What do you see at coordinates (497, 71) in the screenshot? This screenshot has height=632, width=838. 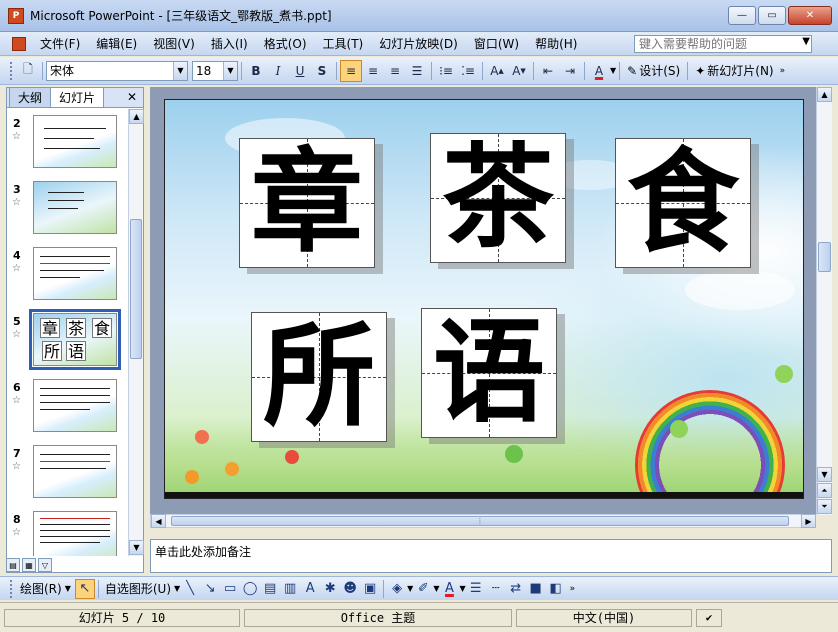 I see `increase-font-icon: A ▲` at bounding box center [497, 71].